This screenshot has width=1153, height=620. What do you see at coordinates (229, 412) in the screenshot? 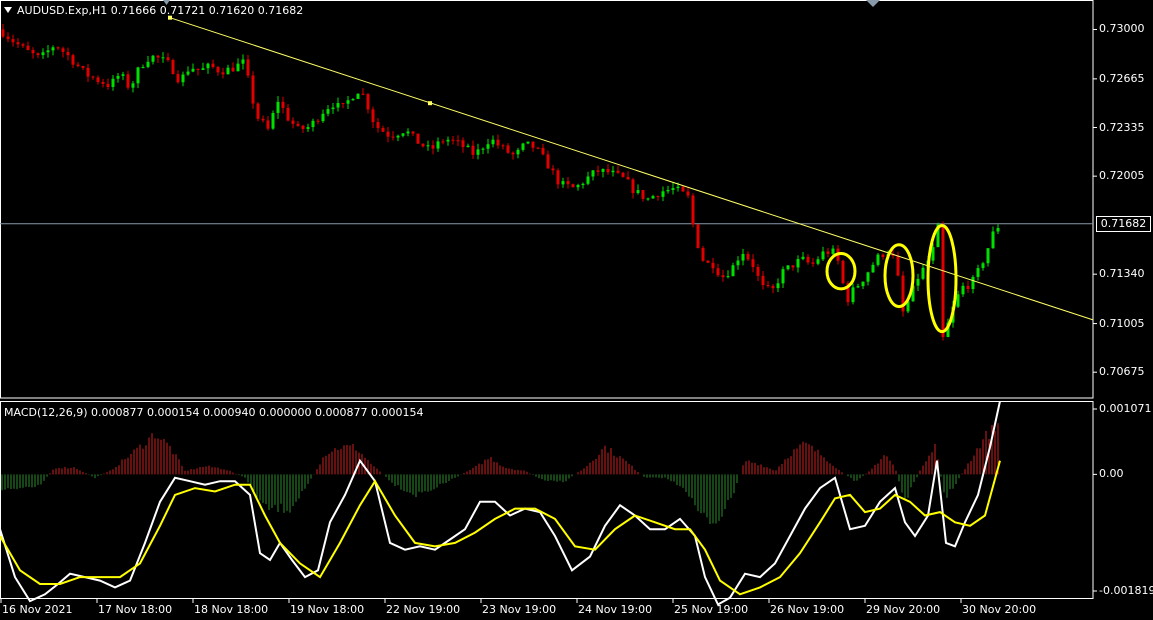
I see `macd-value: 0.000940` at bounding box center [229, 412].